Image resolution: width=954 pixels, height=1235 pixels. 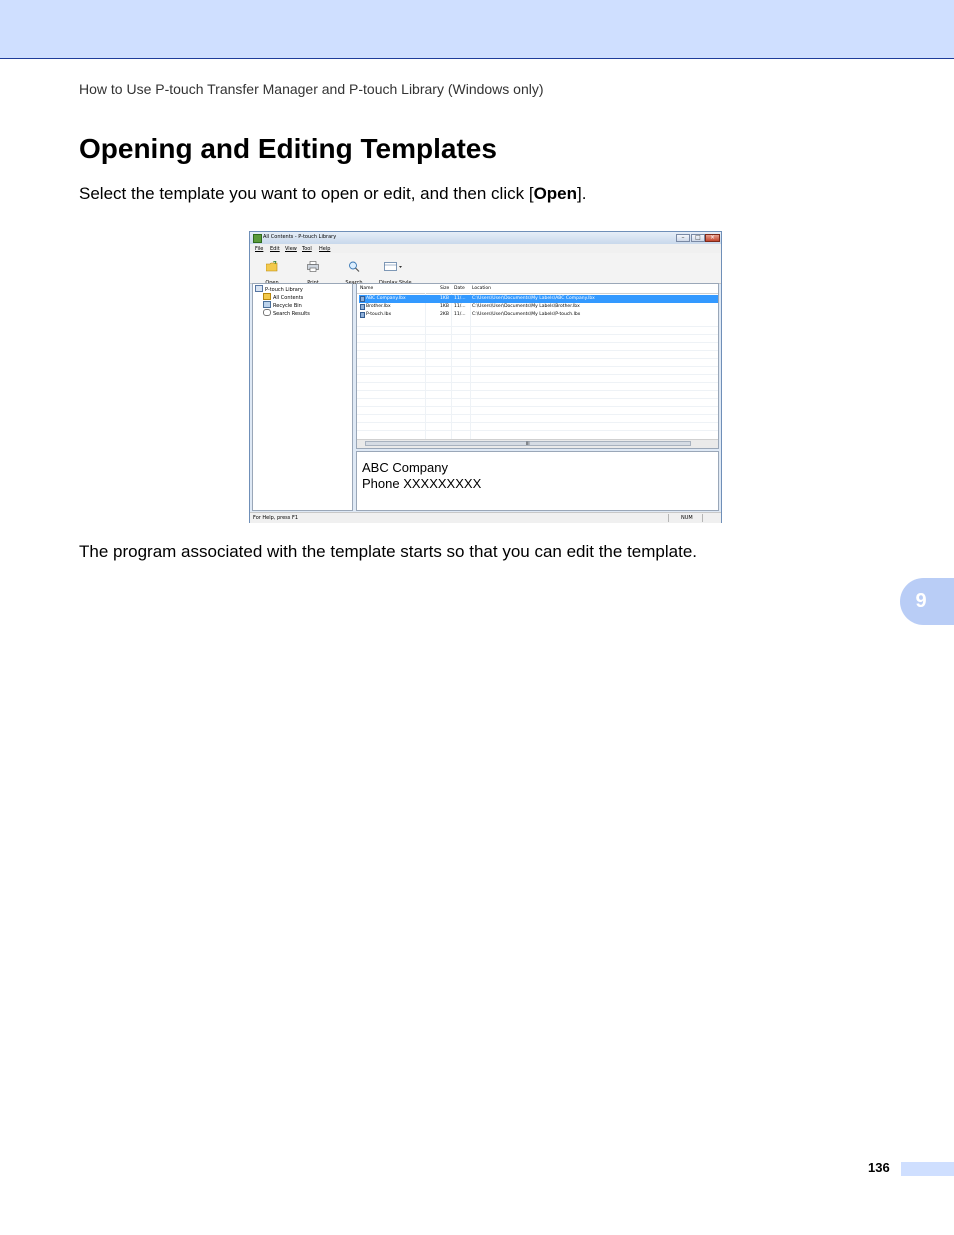 I want to click on tree-item-recycle-bin: Recycle Bin, so click(x=282, y=305).